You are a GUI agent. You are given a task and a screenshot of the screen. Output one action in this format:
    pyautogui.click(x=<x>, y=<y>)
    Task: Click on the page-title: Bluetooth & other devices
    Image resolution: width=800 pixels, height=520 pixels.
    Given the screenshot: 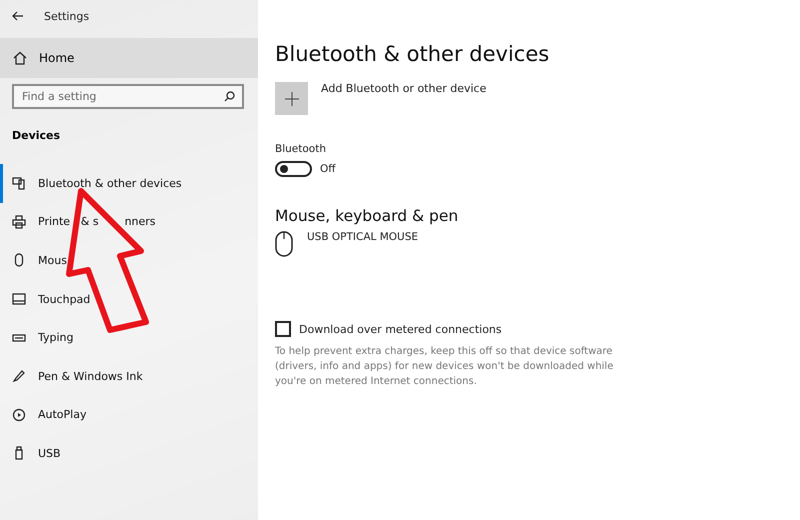 What is the action you would take?
    pyautogui.click(x=412, y=54)
    